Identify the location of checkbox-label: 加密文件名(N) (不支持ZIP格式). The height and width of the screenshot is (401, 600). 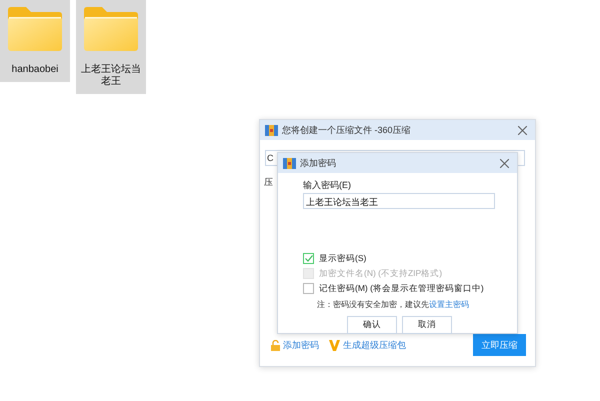
(380, 274).